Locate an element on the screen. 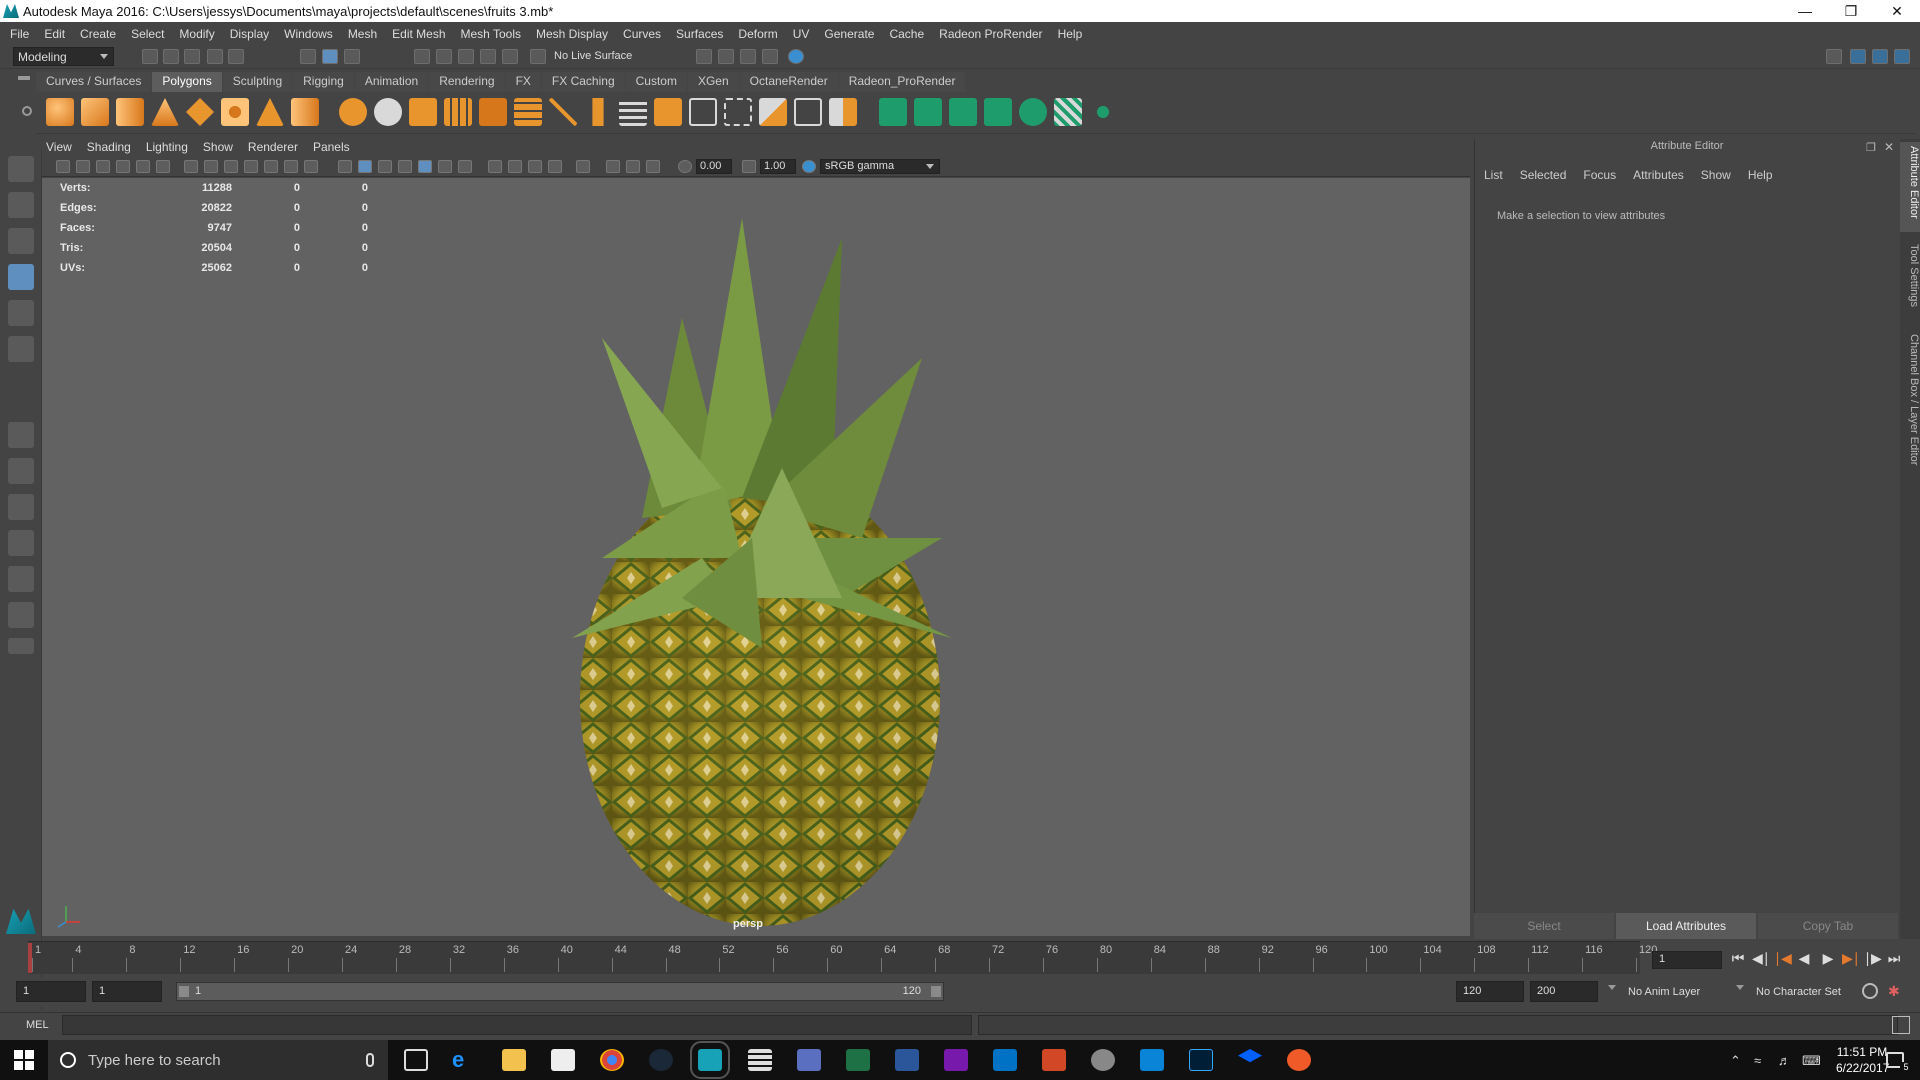 The image size is (1920, 1080). select-camera-icon is located at coordinates (63, 166).